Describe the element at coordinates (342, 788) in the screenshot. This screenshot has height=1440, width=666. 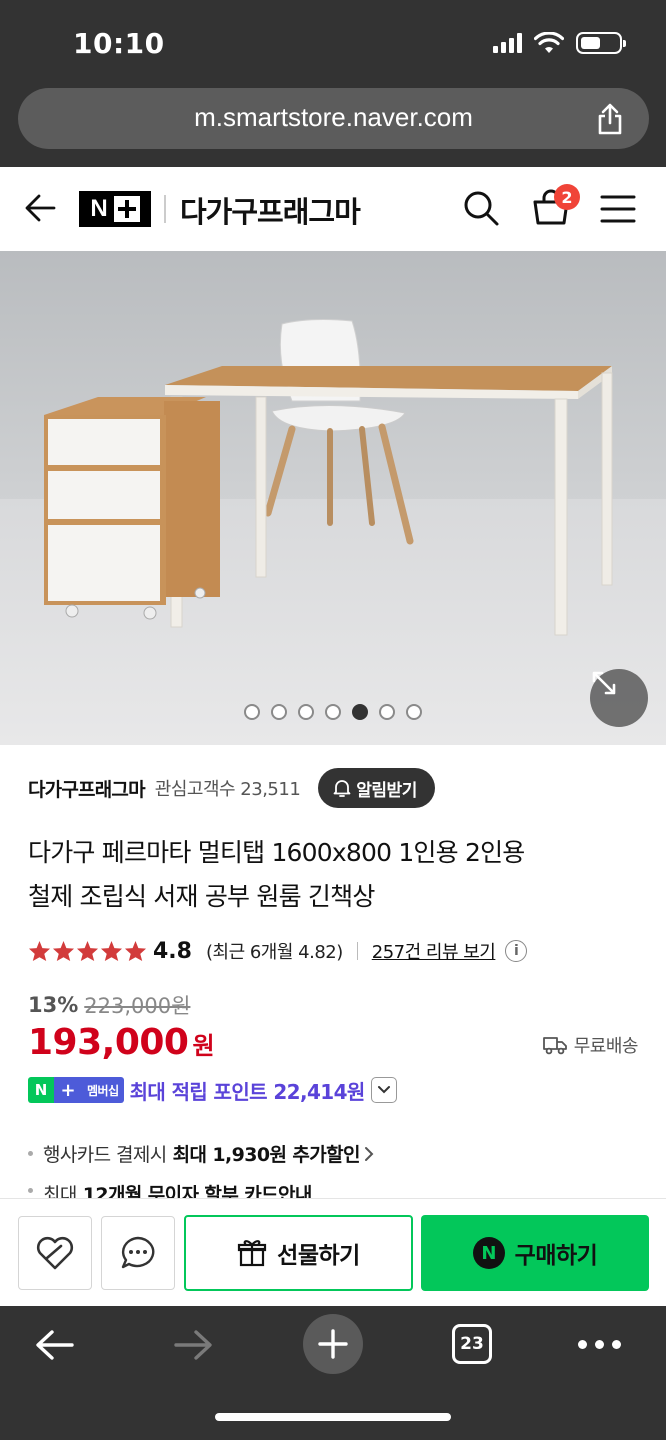
I see `bell-plus-icon` at that location.